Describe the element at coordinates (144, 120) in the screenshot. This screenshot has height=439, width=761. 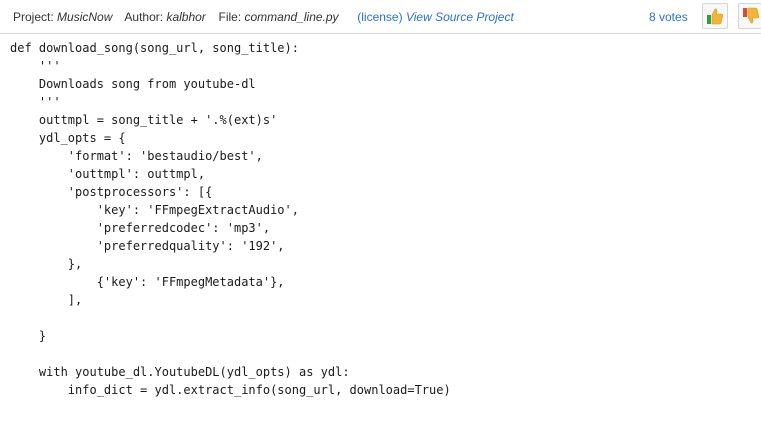
I see `code-line: outtmpl = song_title + '.%(ext)s'` at that location.